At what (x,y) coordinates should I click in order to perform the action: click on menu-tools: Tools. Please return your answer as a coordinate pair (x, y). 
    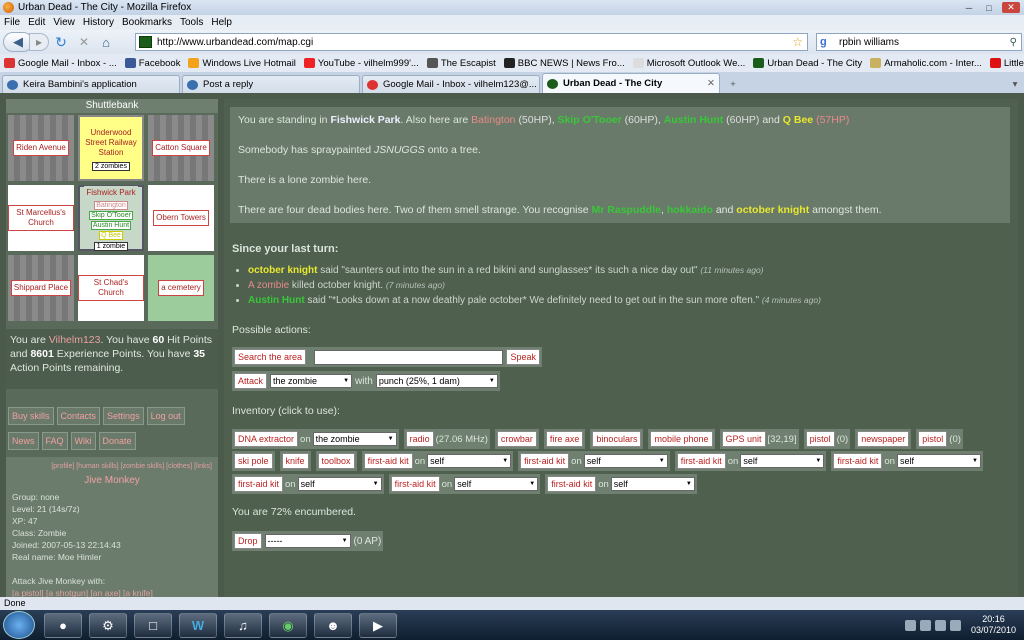
    Looking at the image, I should click on (191, 22).